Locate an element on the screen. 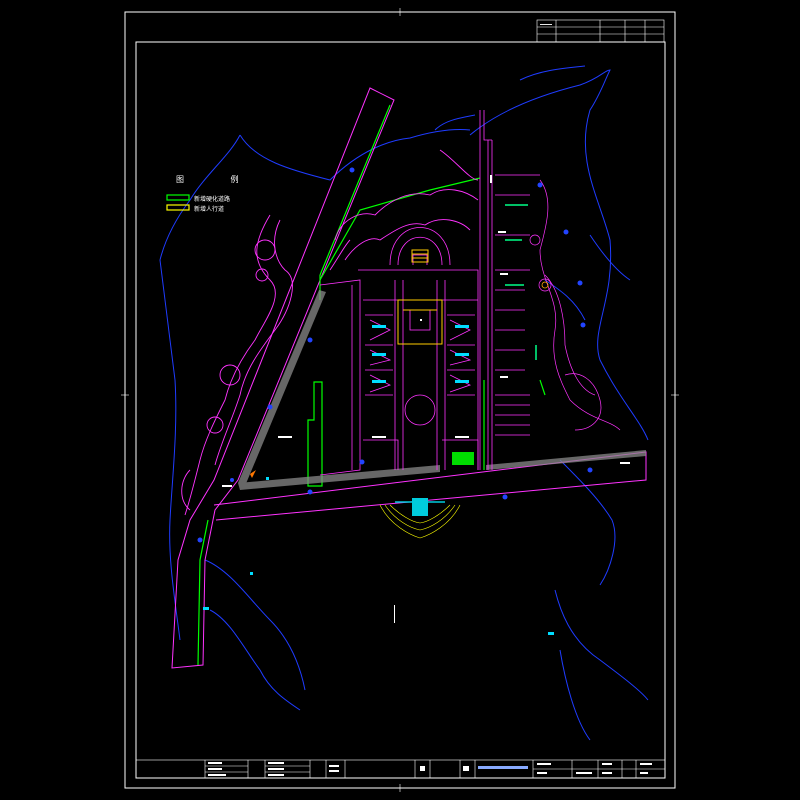  right-buildings is located at coordinates (558, 305).